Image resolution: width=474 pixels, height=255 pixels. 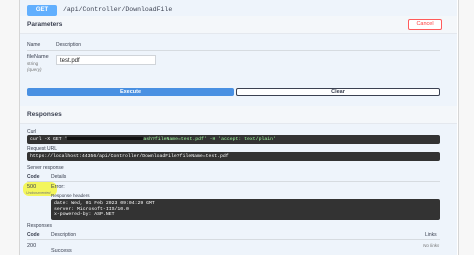 I want to click on cancel-button: Cancel, so click(x=425, y=24).